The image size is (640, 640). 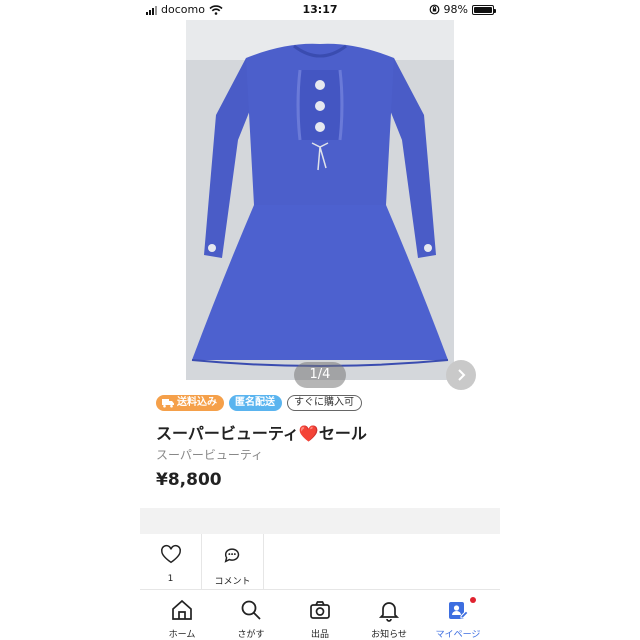 I want to click on badge-shipping-included: 送料込み, so click(x=190, y=403).